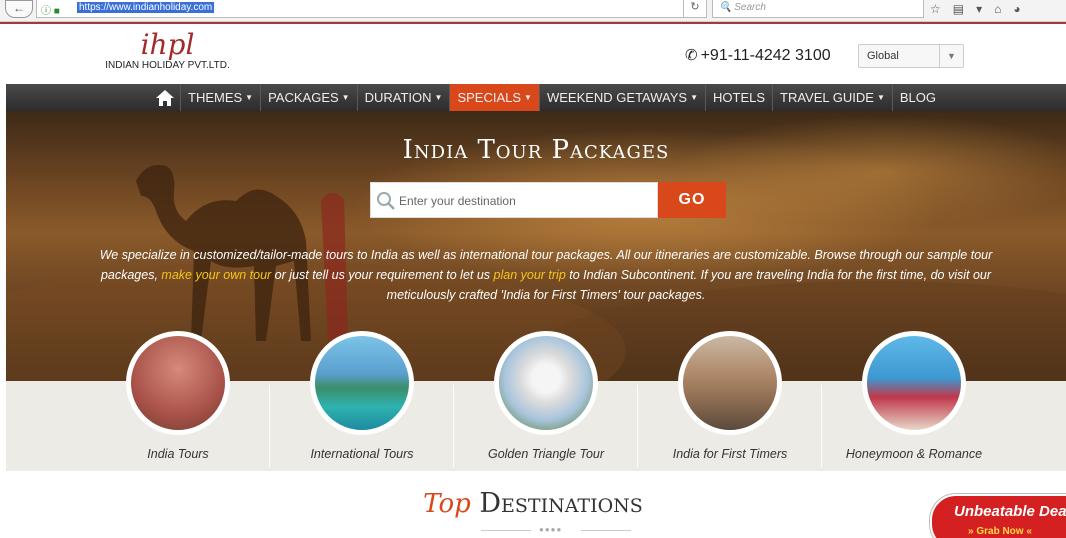  I want to click on nav-item-hotels: HOTELS, so click(738, 97).